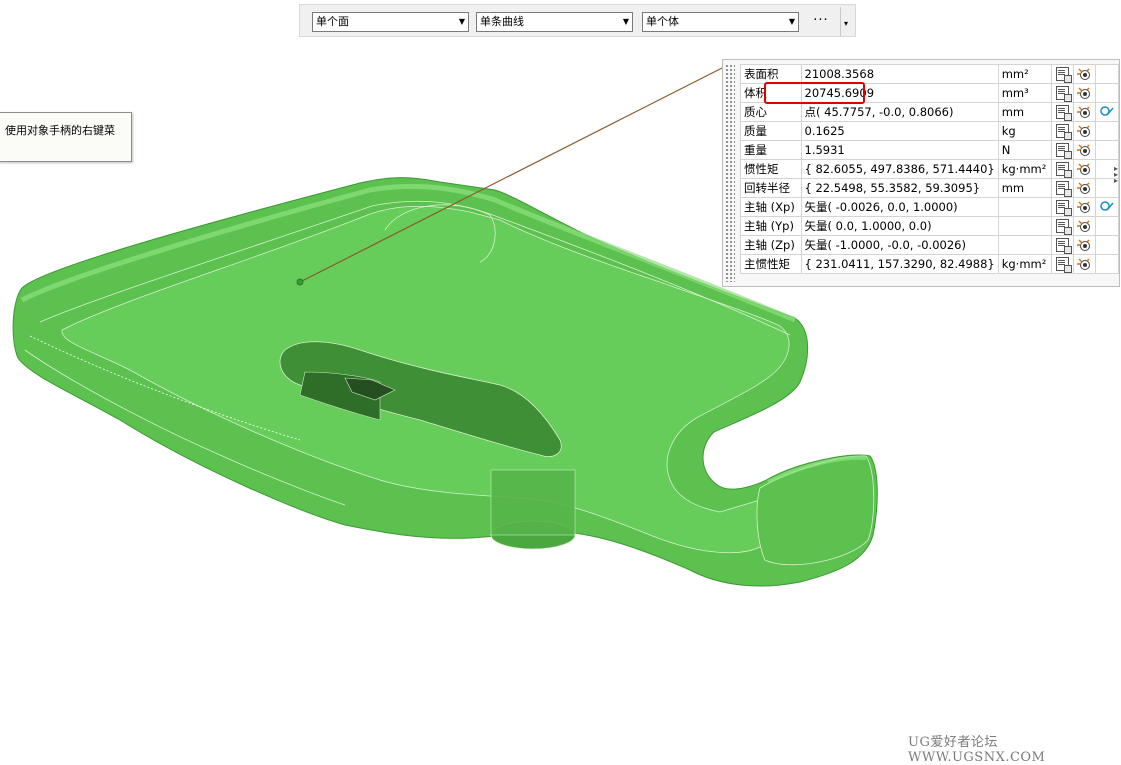 This screenshot has width=1121, height=765. I want to click on property-row: 主轴 (Zp) 矢量( -1.0000, -0.0, -0.0026), so click(929, 245).